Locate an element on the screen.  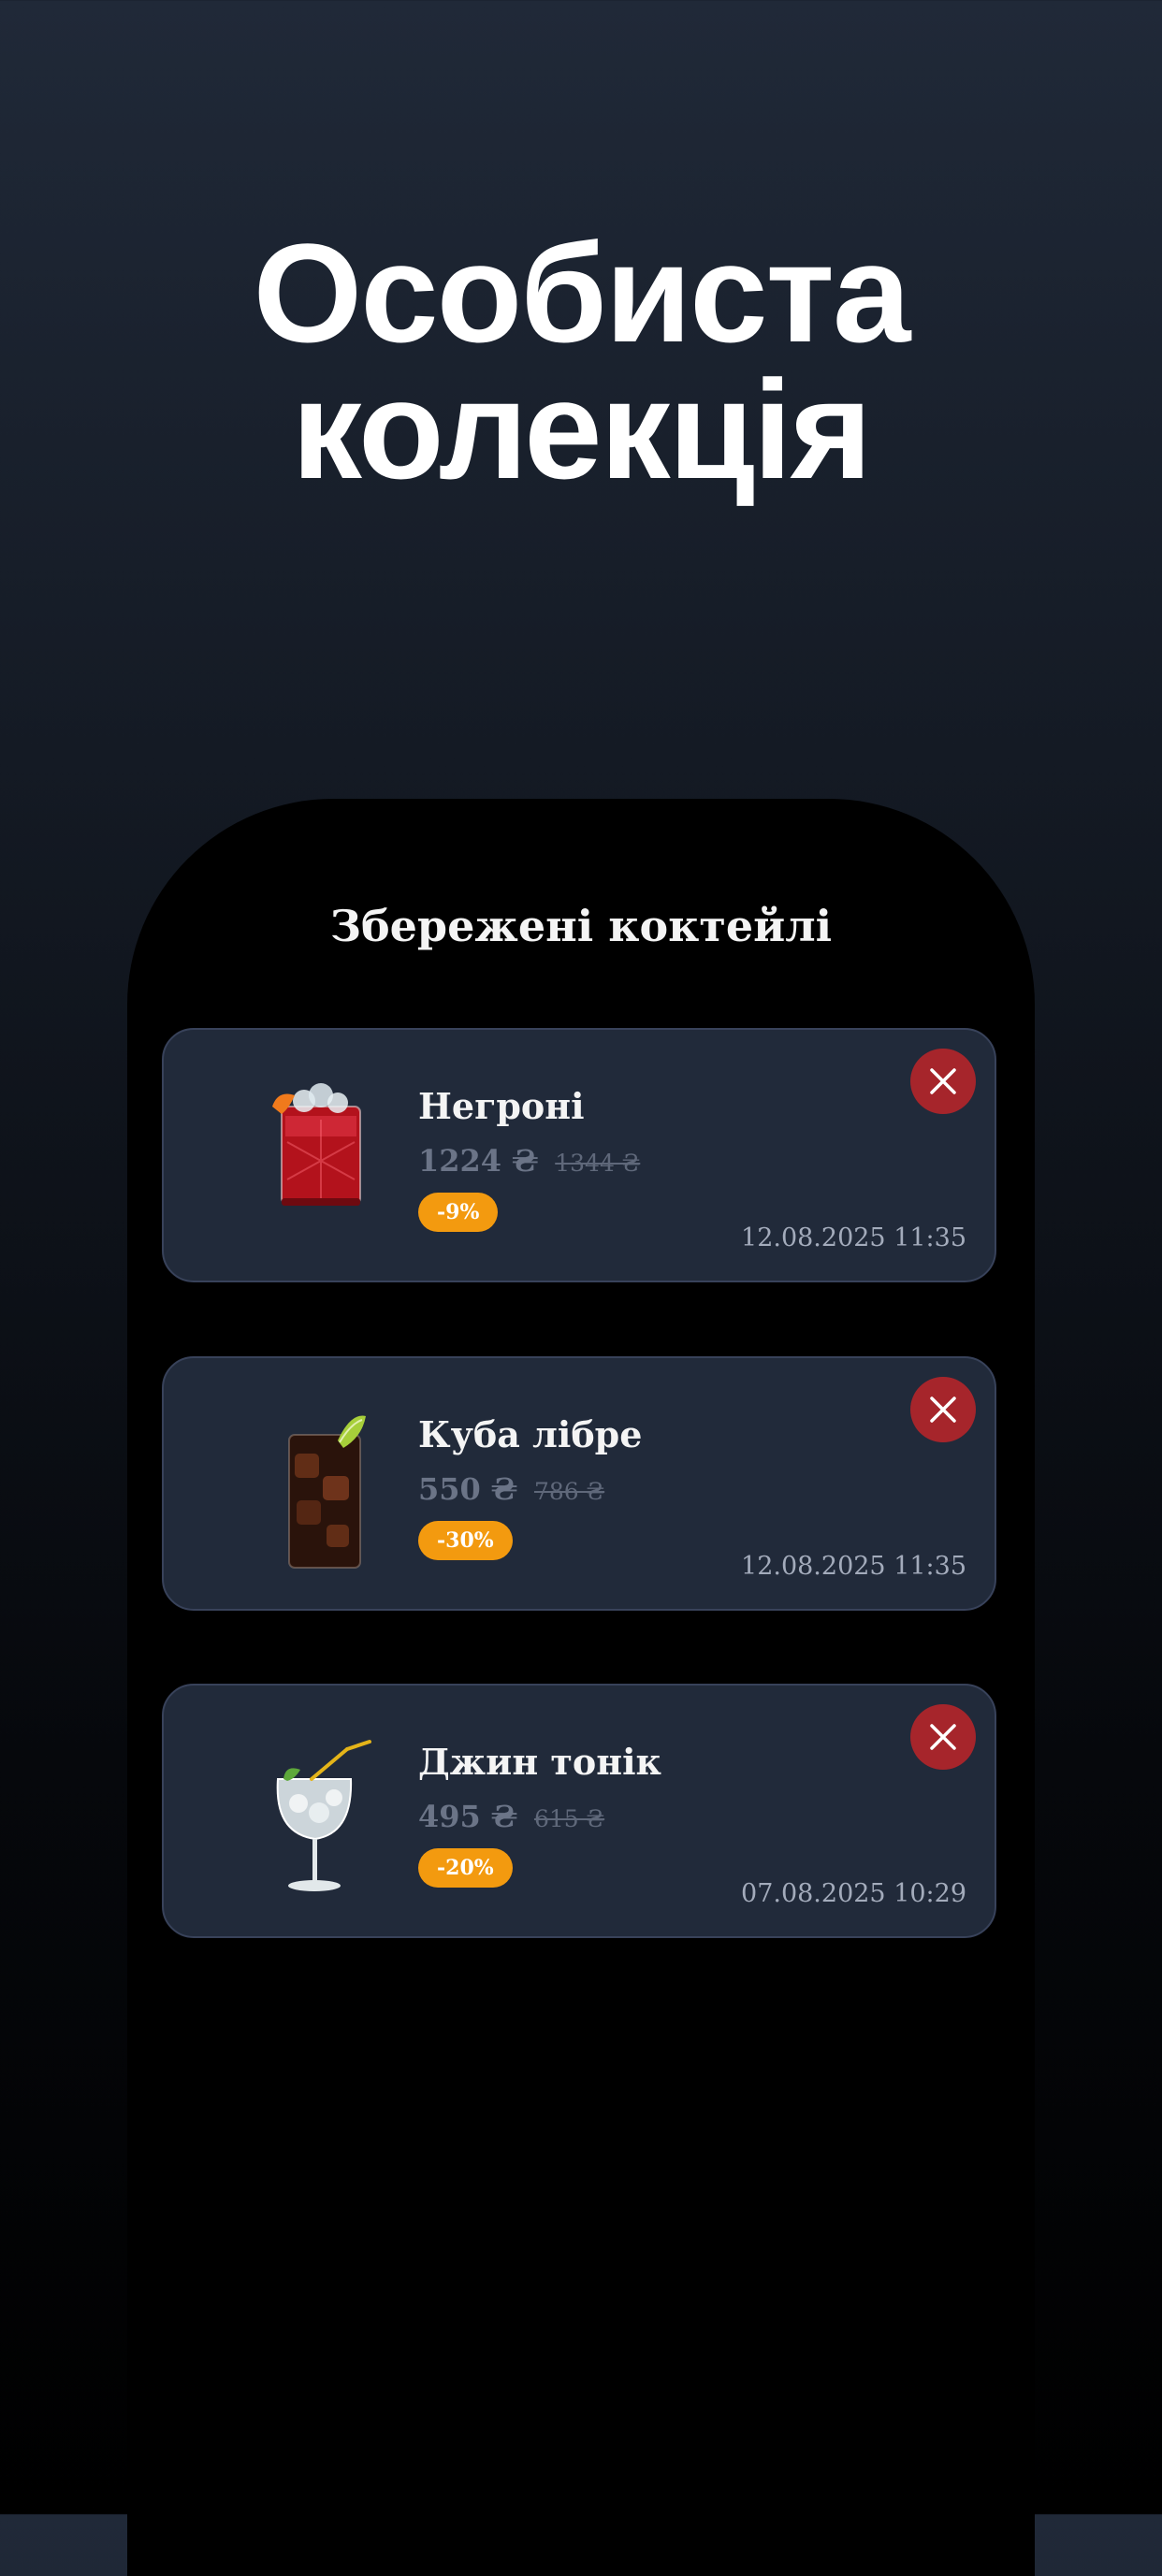
discount-badge: -9% is located at coordinates (459, 1212).